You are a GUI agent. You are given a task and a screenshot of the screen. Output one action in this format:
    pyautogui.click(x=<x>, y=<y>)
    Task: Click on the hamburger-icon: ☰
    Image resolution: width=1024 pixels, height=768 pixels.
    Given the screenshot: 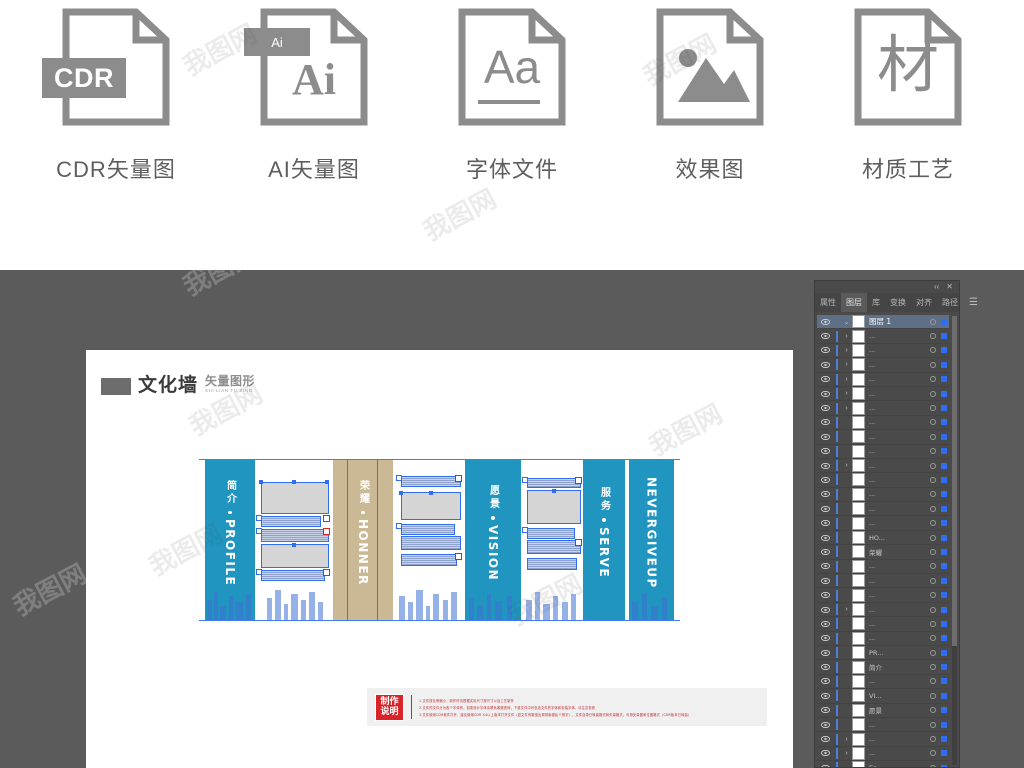 What is the action you would take?
    pyautogui.click(x=973, y=302)
    